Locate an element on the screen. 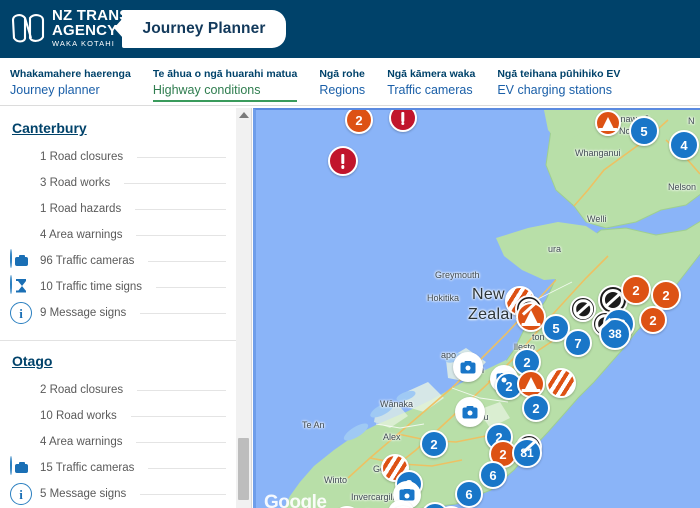 The image size is (700, 508). nav-tab-traffic-cameras: Ngā kāmera waka Traffic cameras is located at coordinates (436, 77).